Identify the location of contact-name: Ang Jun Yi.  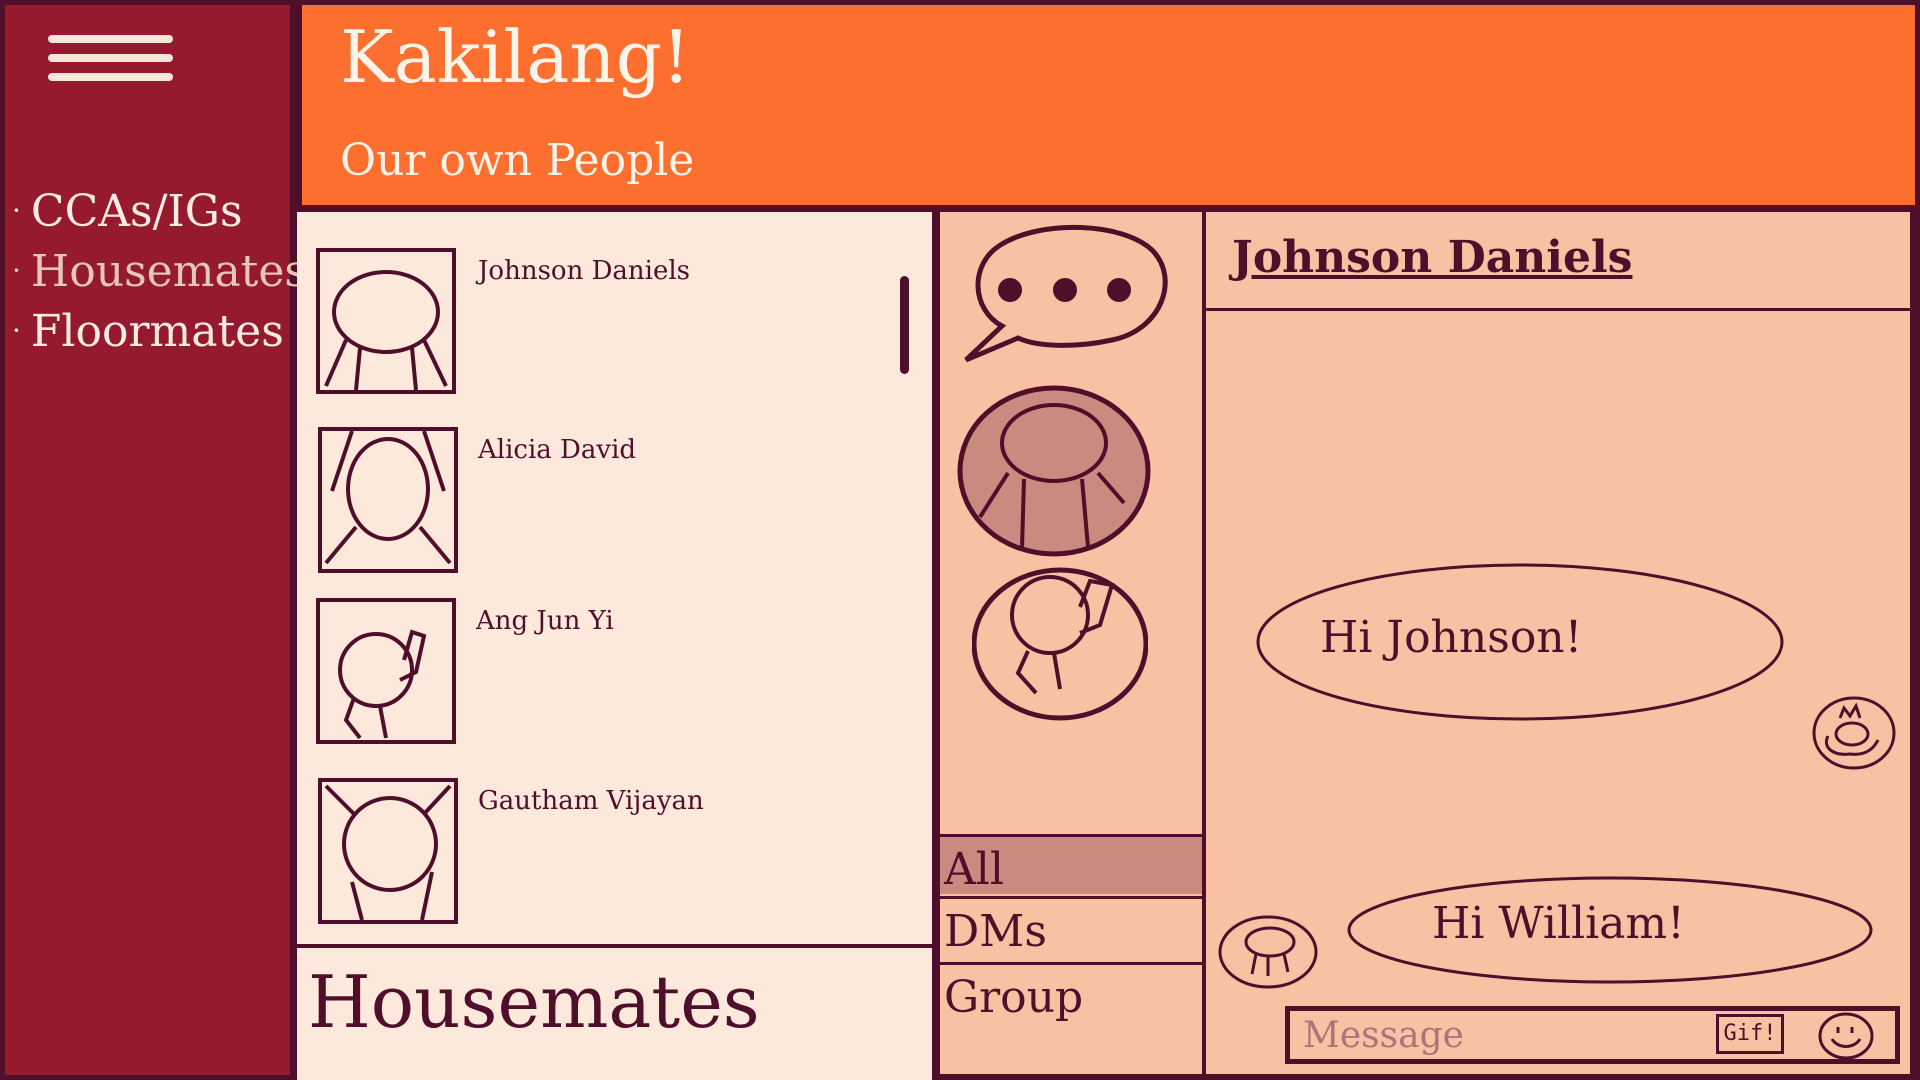
(545, 621).